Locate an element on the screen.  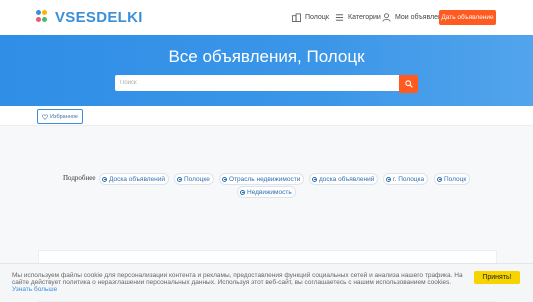
search-input is located at coordinates (258, 83).